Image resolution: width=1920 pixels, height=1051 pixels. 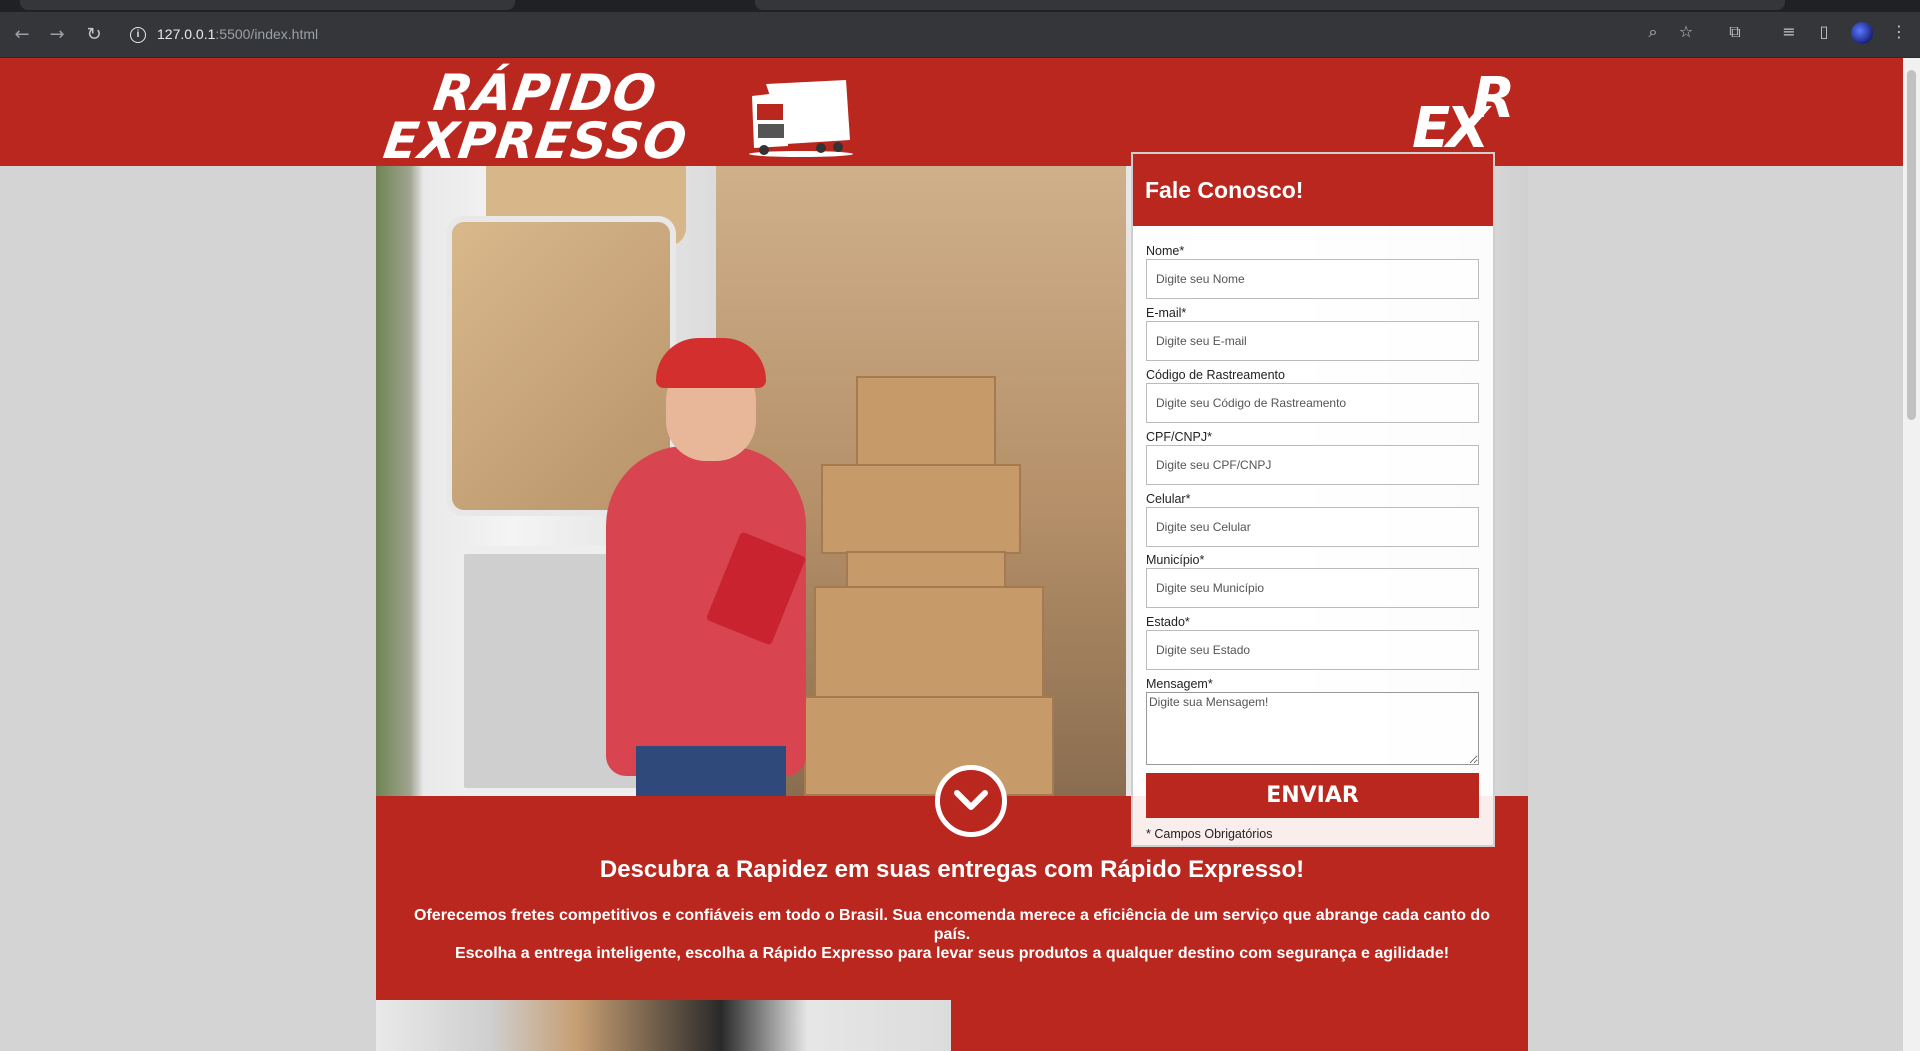 What do you see at coordinates (890, 35) in the screenshot?
I see `address-bar: i 127.0.0.1:5500/index.html` at bounding box center [890, 35].